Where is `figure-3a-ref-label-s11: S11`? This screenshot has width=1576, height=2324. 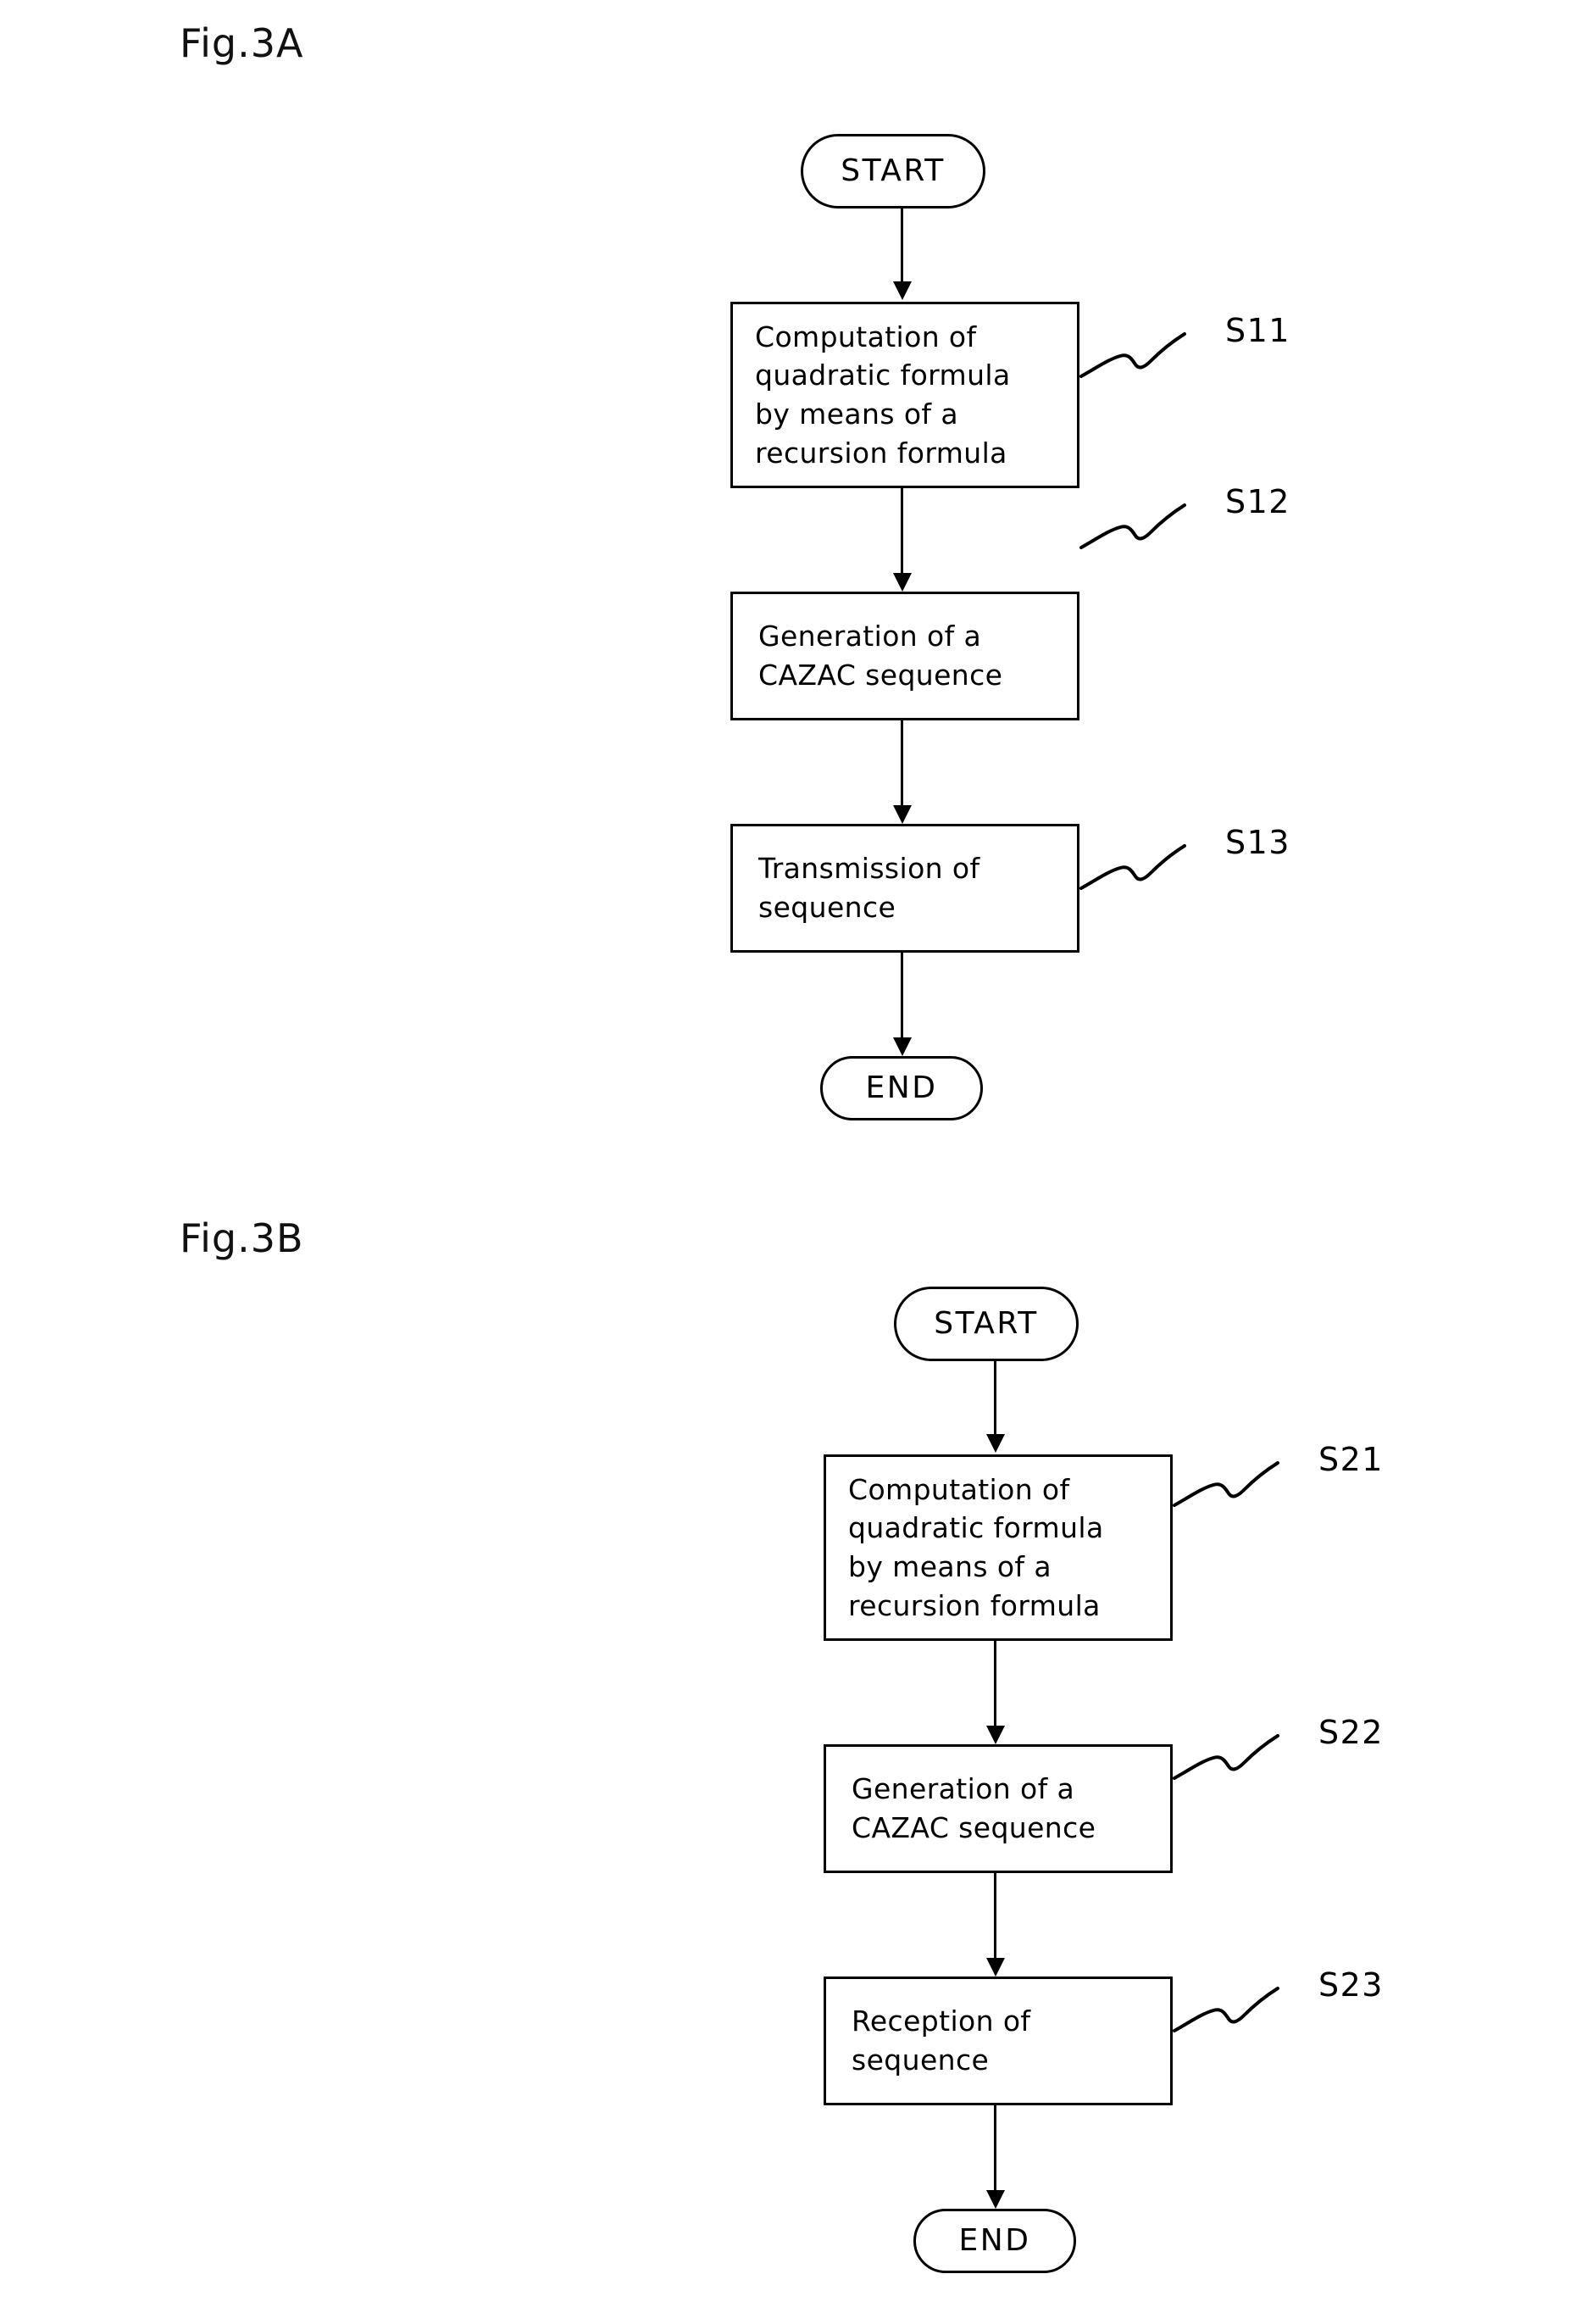
figure-3a-ref-label-s11: S11 is located at coordinates (1257, 331).